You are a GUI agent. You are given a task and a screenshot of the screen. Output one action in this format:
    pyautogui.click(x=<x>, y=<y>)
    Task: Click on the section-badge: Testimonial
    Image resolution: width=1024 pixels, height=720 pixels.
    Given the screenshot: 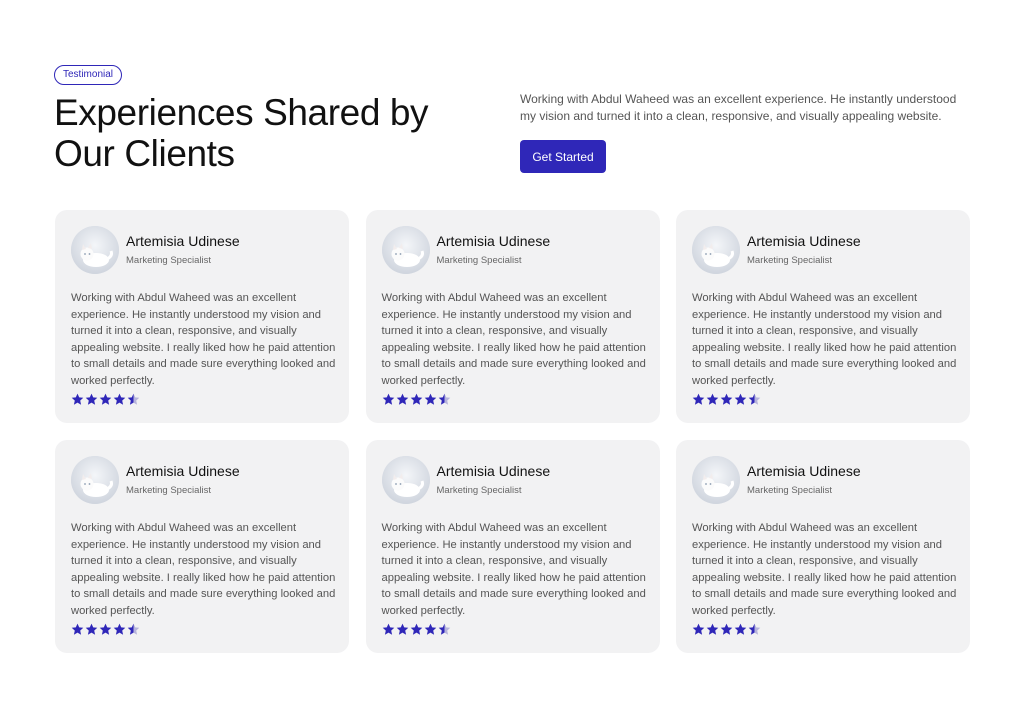 What is the action you would take?
    pyautogui.click(x=88, y=75)
    